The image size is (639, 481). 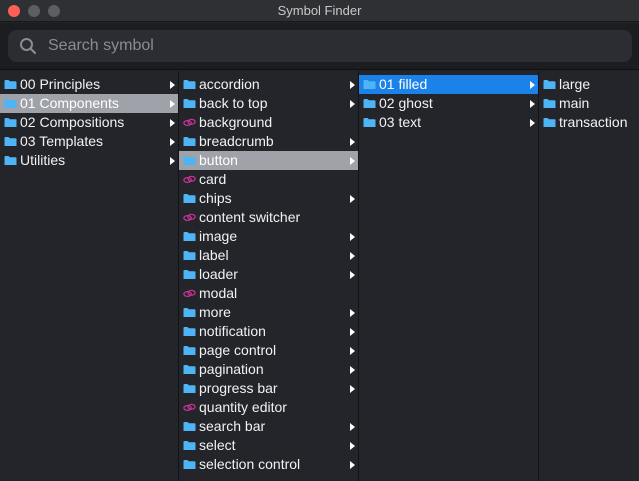 What do you see at coordinates (89, 160) in the screenshot?
I see `list-item: Utilities` at bounding box center [89, 160].